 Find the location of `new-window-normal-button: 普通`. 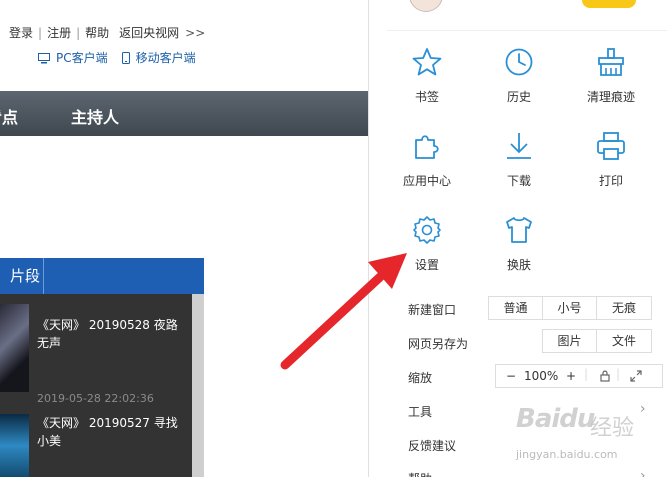

new-window-normal-button: 普通 is located at coordinates (516, 308).